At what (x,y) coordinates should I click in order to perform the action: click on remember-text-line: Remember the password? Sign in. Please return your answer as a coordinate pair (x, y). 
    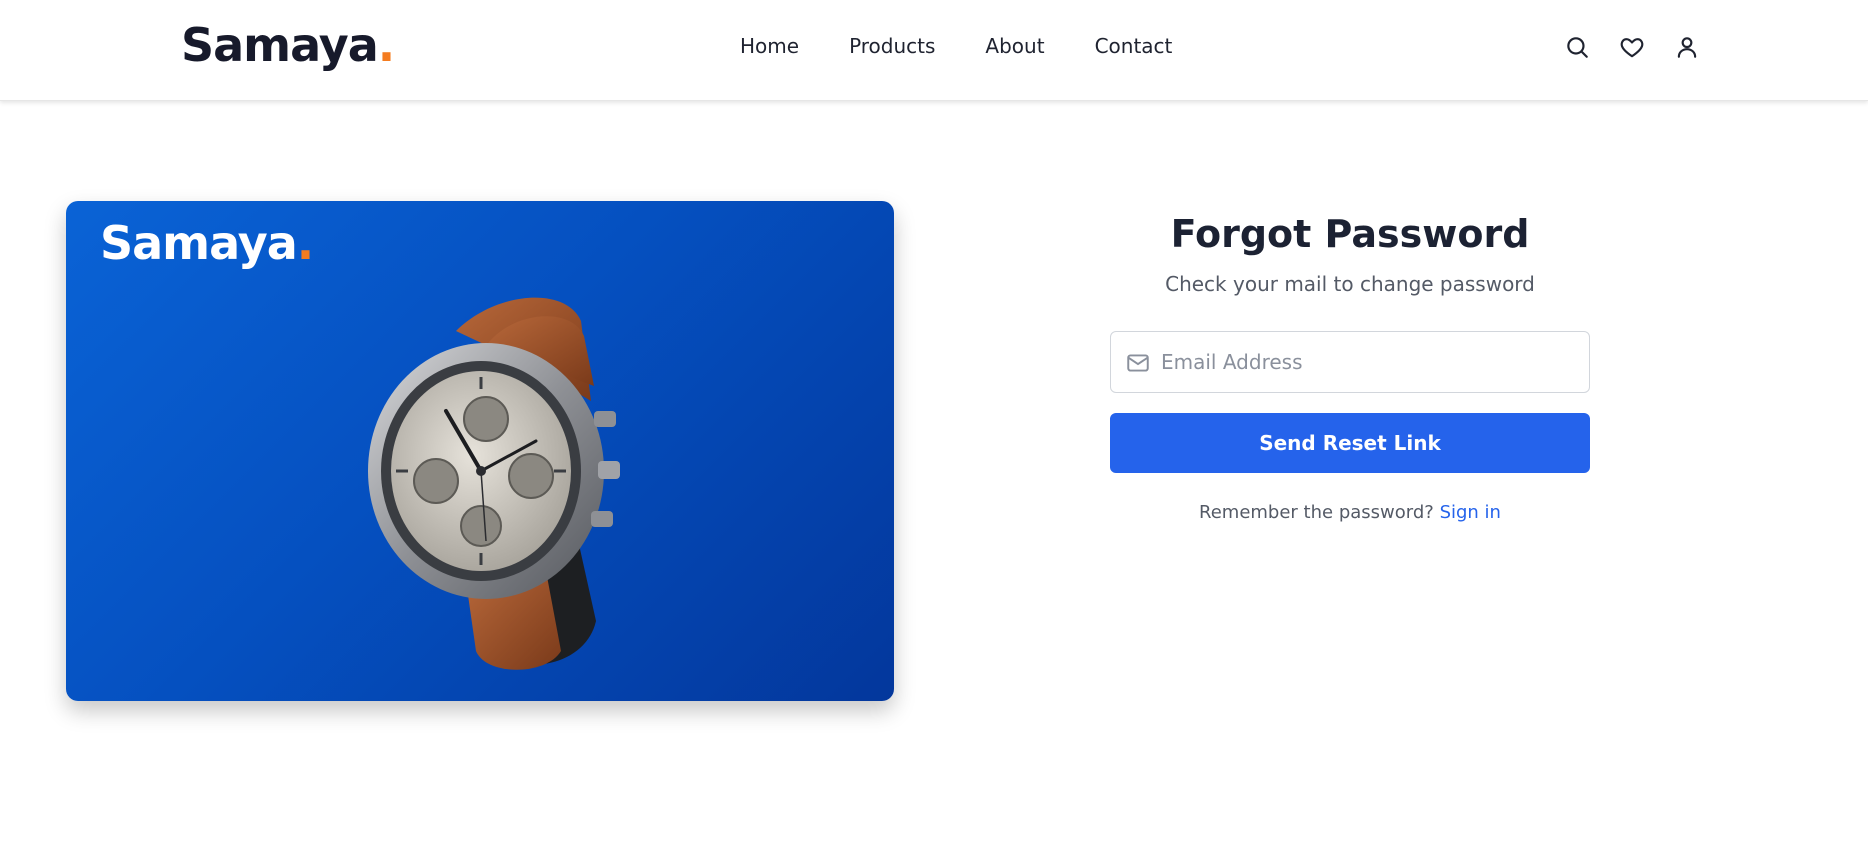
    Looking at the image, I should click on (1350, 512).